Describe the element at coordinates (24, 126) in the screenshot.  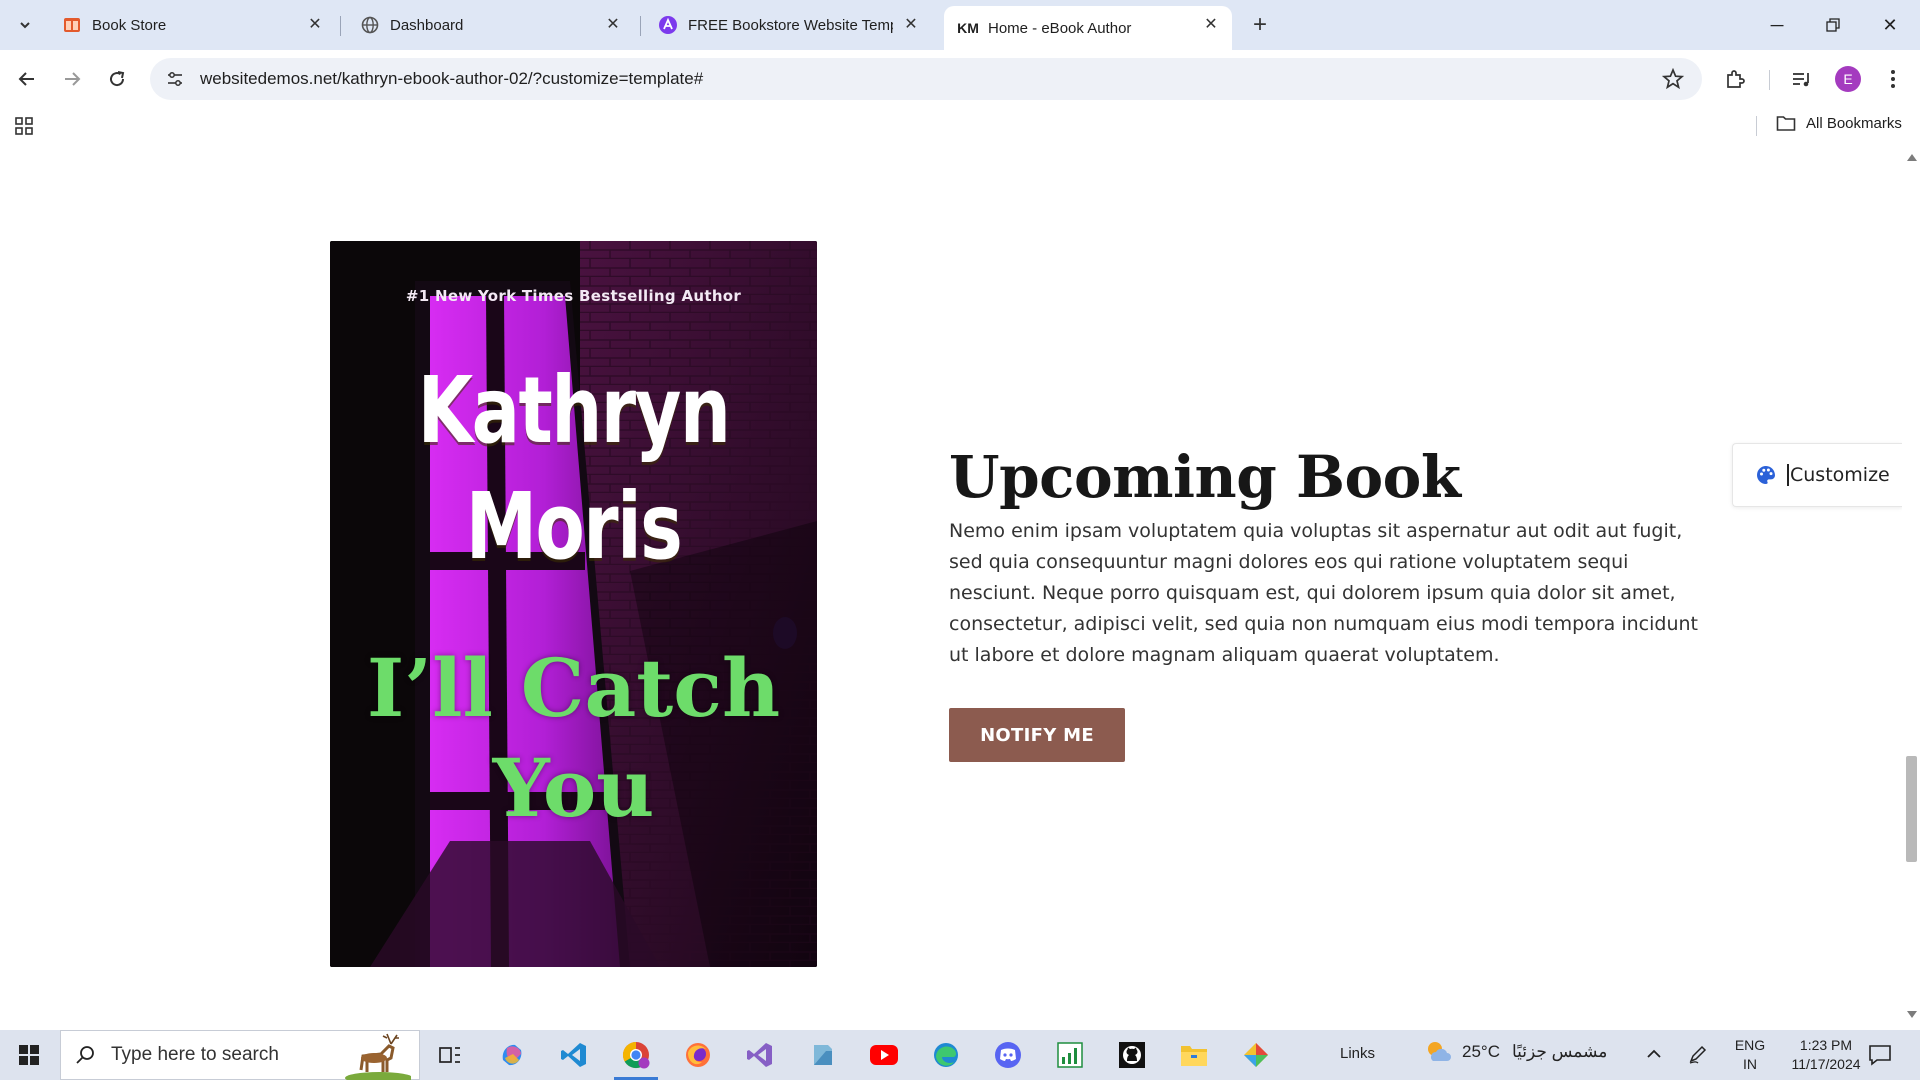
I see `apps-grid-icon` at that location.